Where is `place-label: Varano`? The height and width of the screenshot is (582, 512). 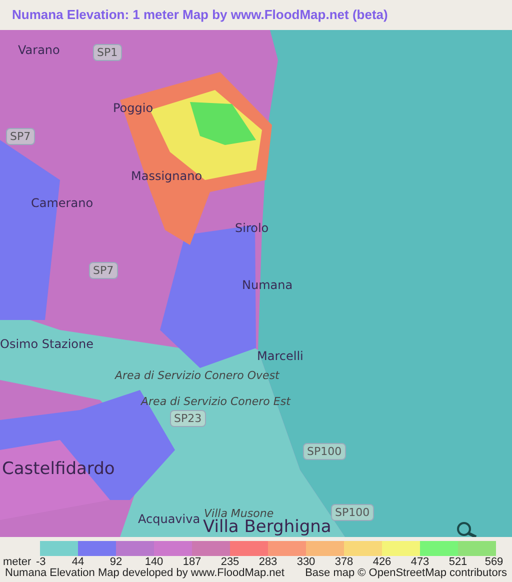 place-label: Varano is located at coordinates (39, 50).